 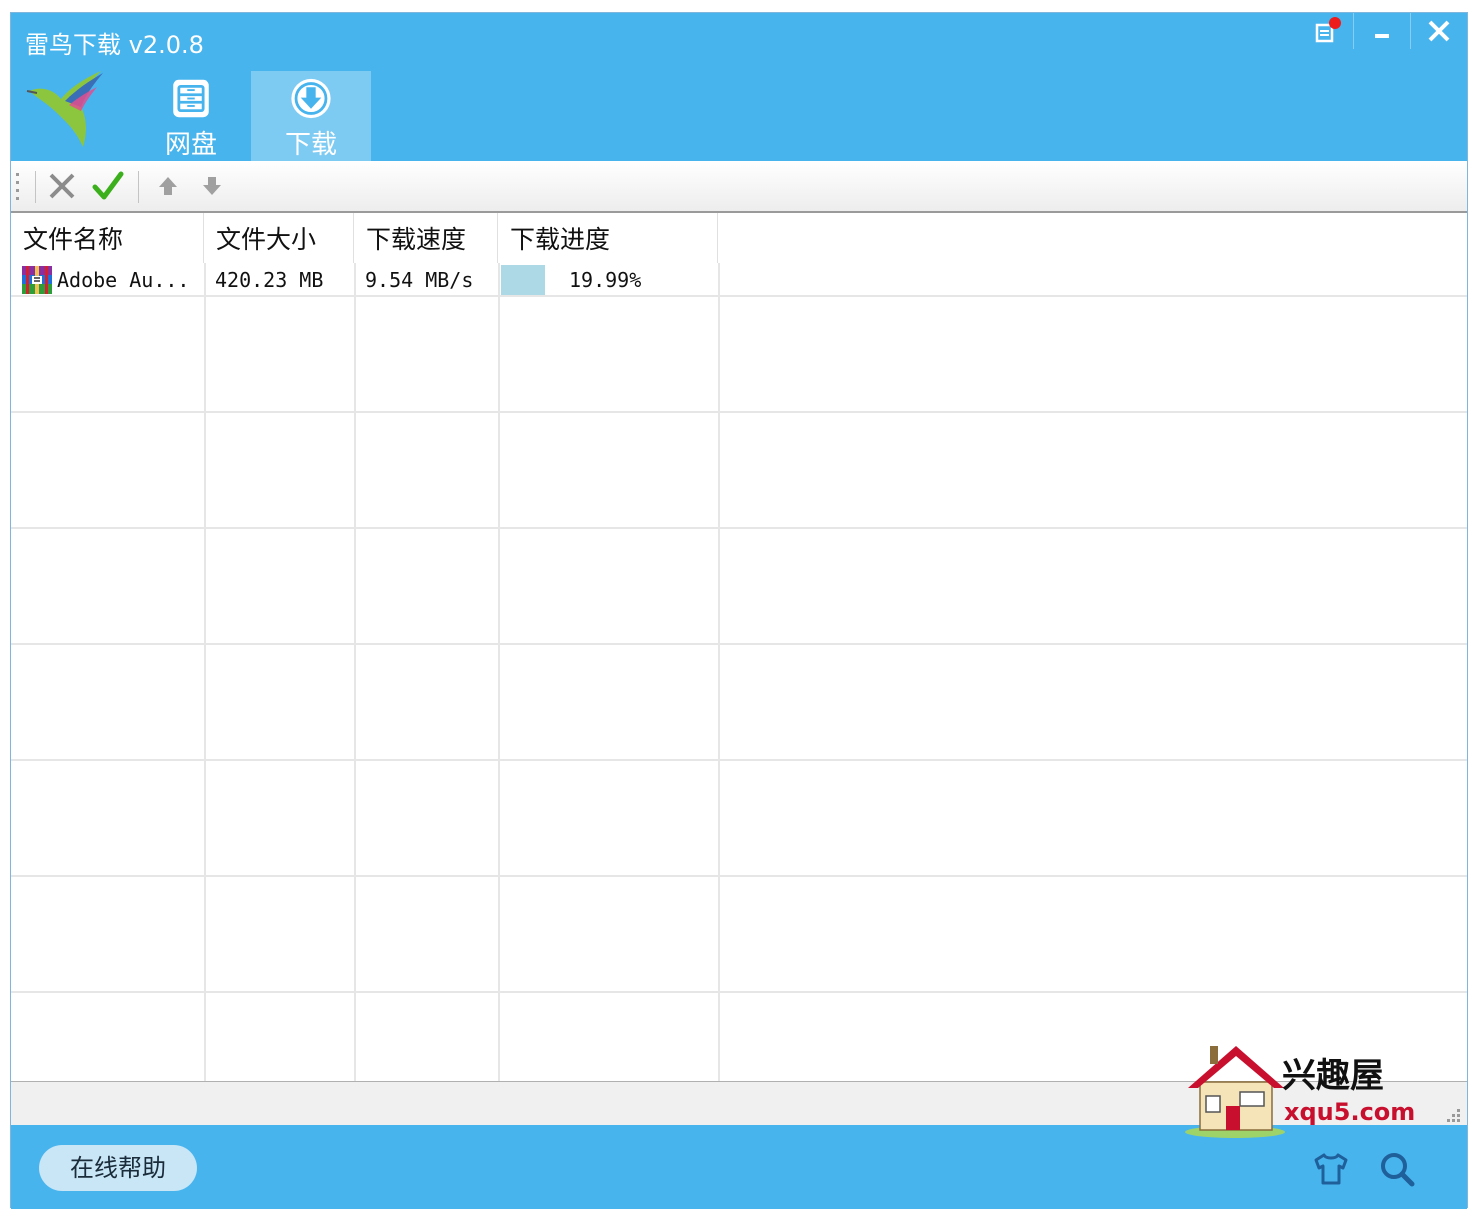 I want to click on house-logo-icon, so click(x=1235, y=1092).